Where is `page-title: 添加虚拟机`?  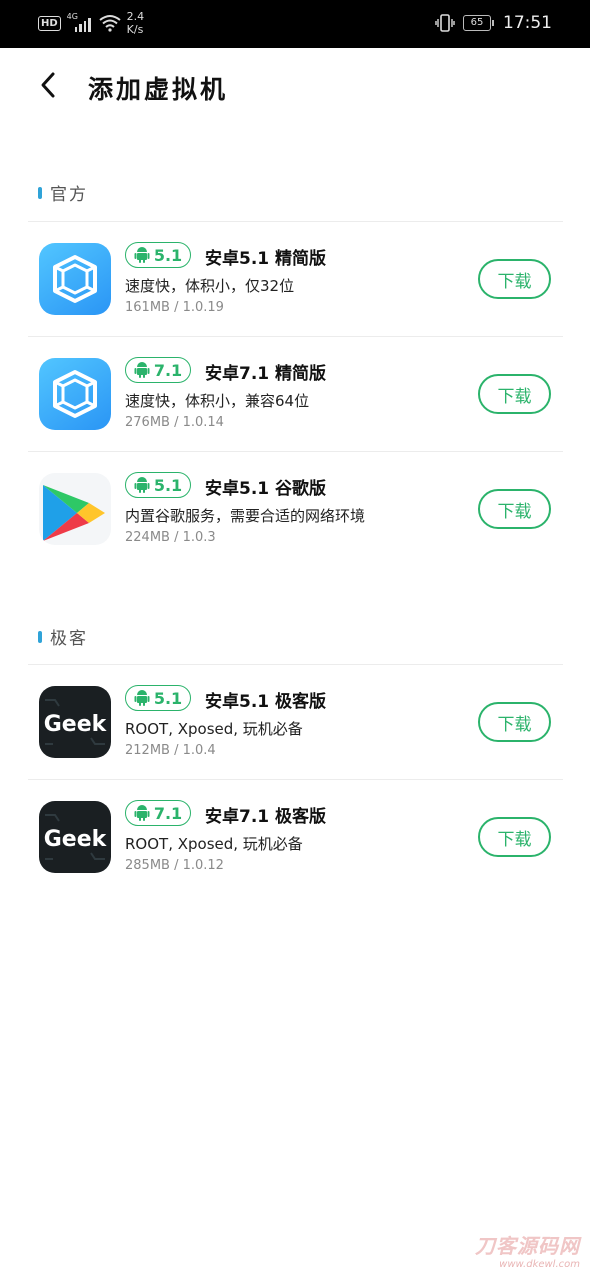 page-title: 添加虚拟机 is located at coordinates (158, 89).